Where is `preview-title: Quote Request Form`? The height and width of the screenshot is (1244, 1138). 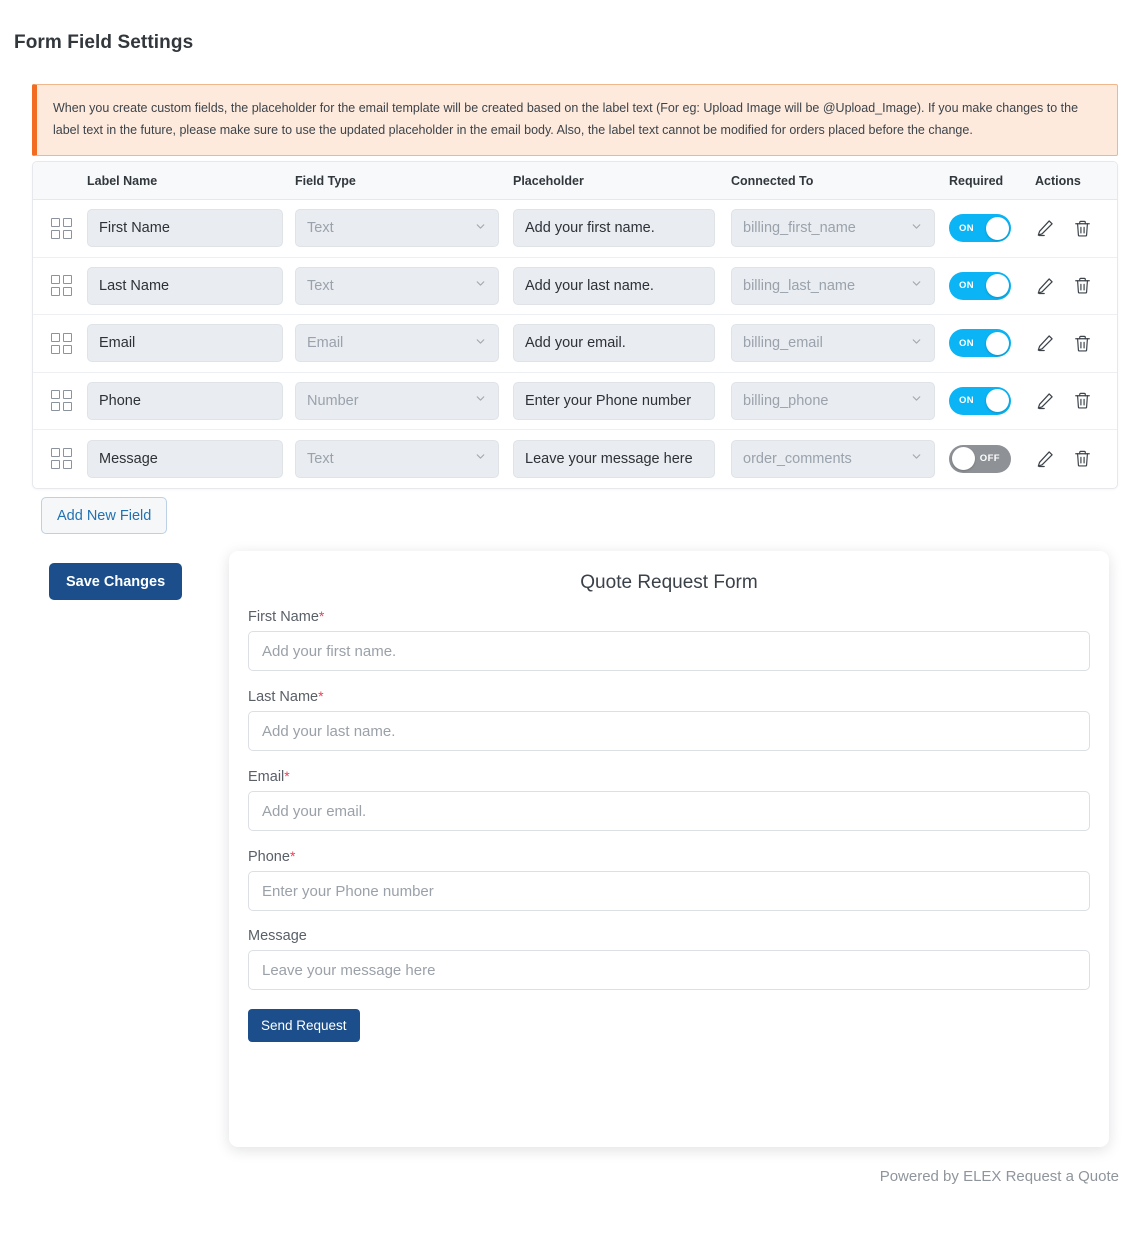
preview-title: Quote Request Form is located at coordinates (669, 582).